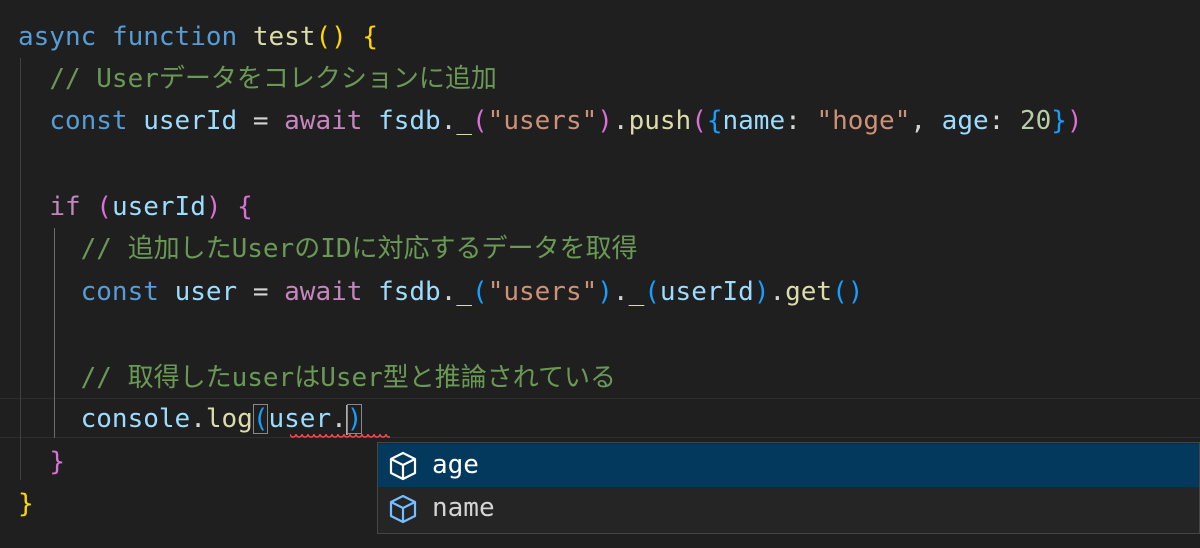 This screenshot has height=548, width=1200. Describe the element at coordinates (455, 465) in the screenshot. I see `suggestion-label: age` at that location.